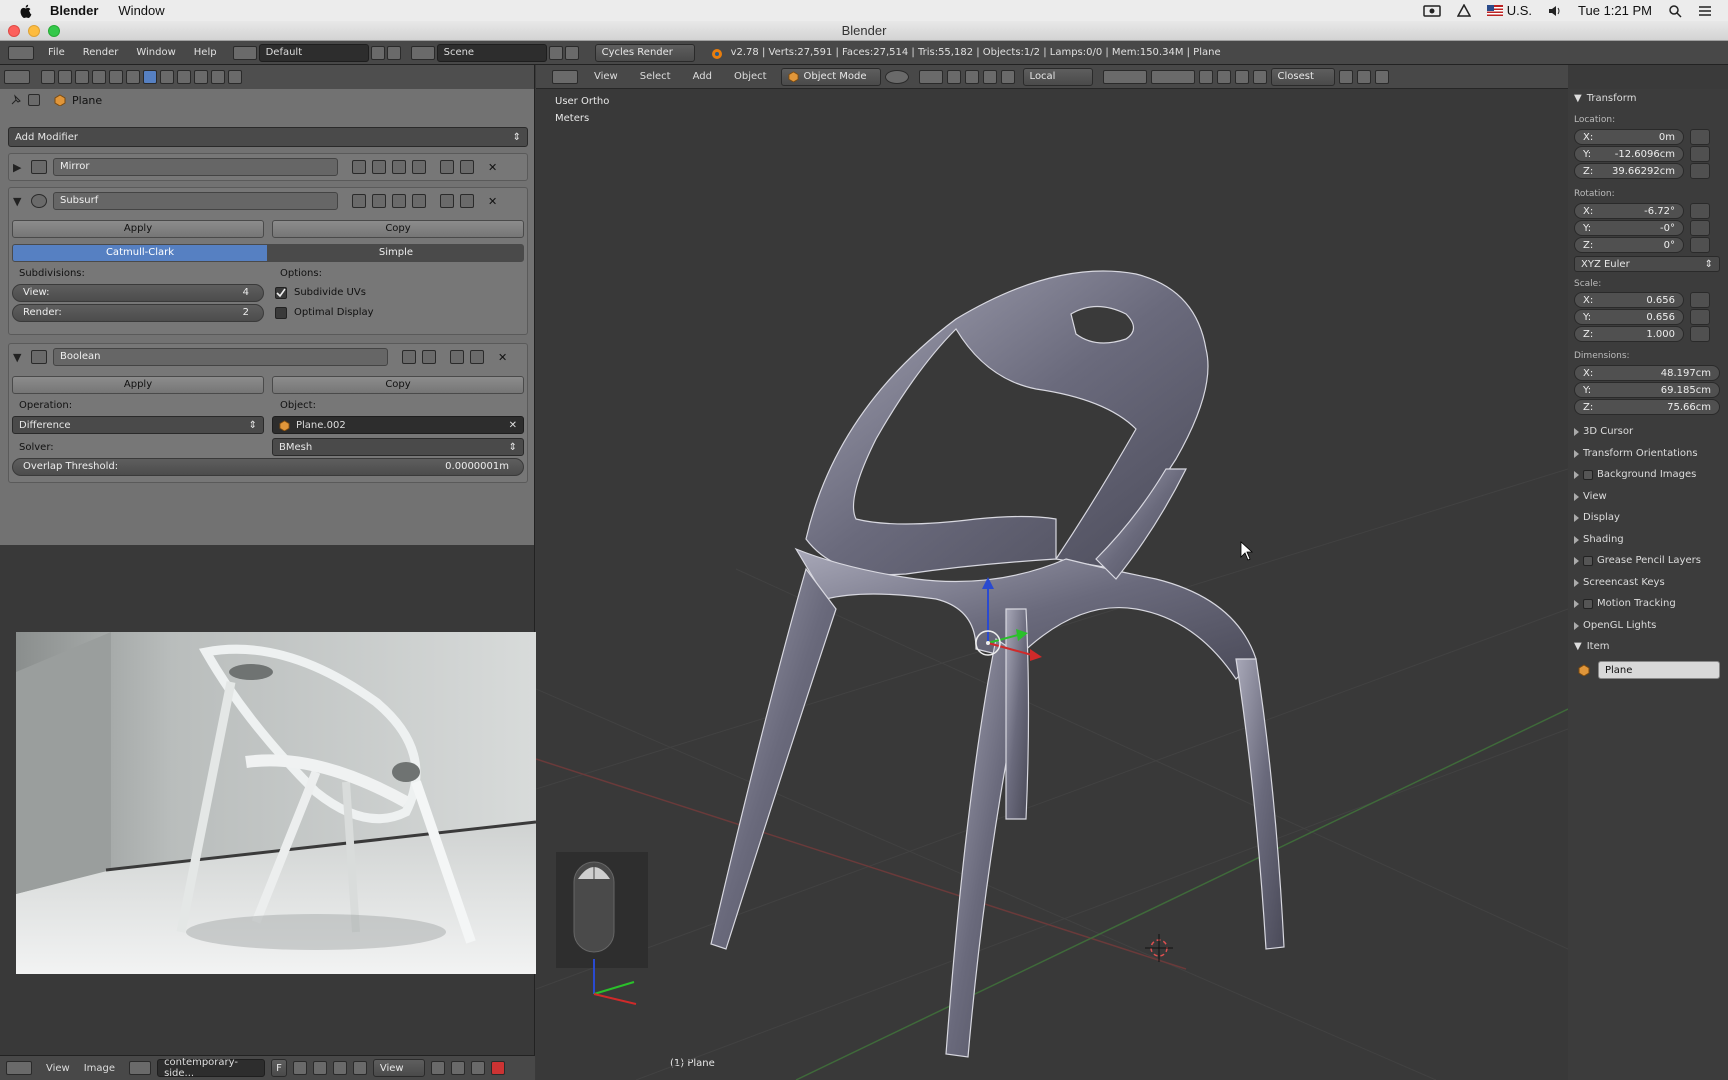 The height and width of the screenshot is (1080, 1728). What do you see at coordinates (195, 201) in the screenshot?
I see `subsurf-modifier-name: Subsurf` at bounding box center [195, 201].